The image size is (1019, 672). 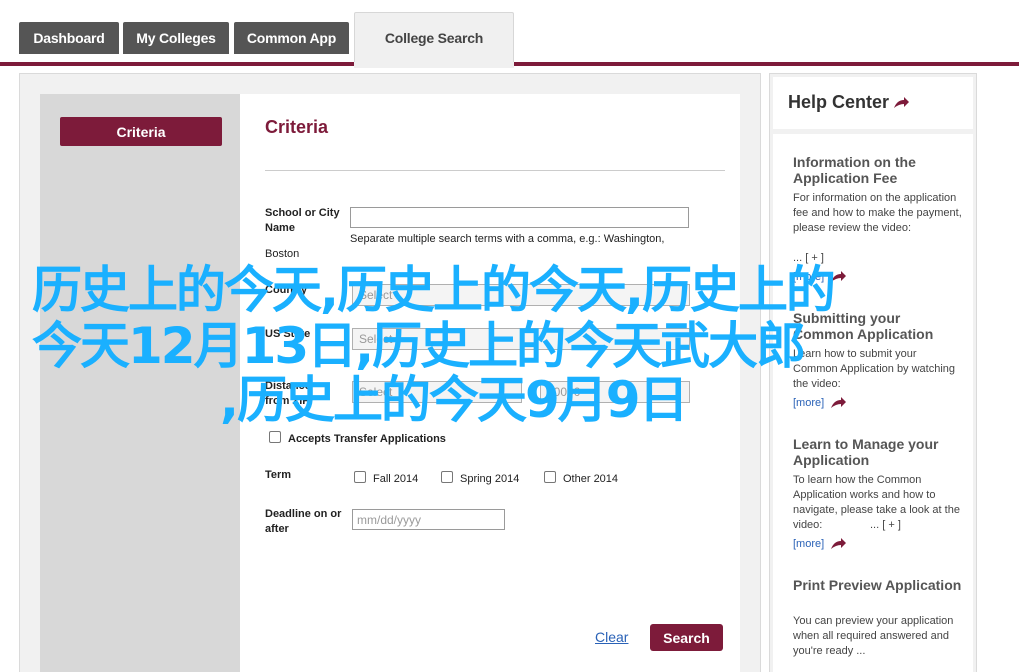 I want to click on clear-link: Clear, so click(x=611, y=637).